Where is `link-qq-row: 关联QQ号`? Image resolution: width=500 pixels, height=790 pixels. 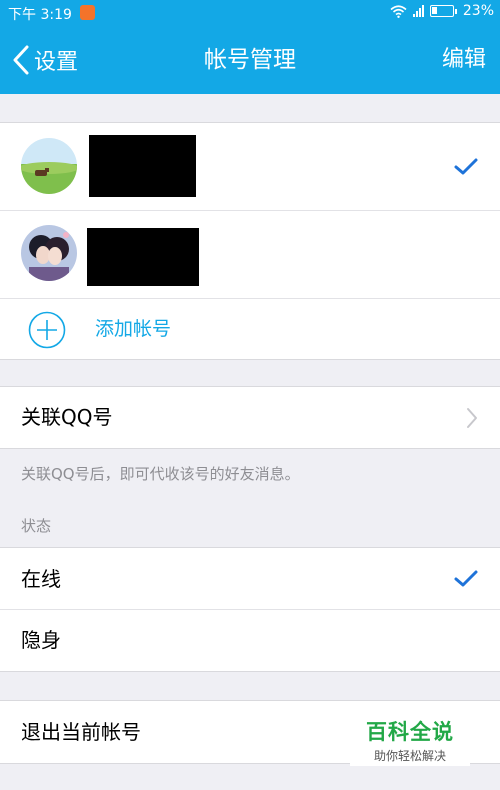 link-qq-row: 关联QQ号 is located at coordinates (250, 417).